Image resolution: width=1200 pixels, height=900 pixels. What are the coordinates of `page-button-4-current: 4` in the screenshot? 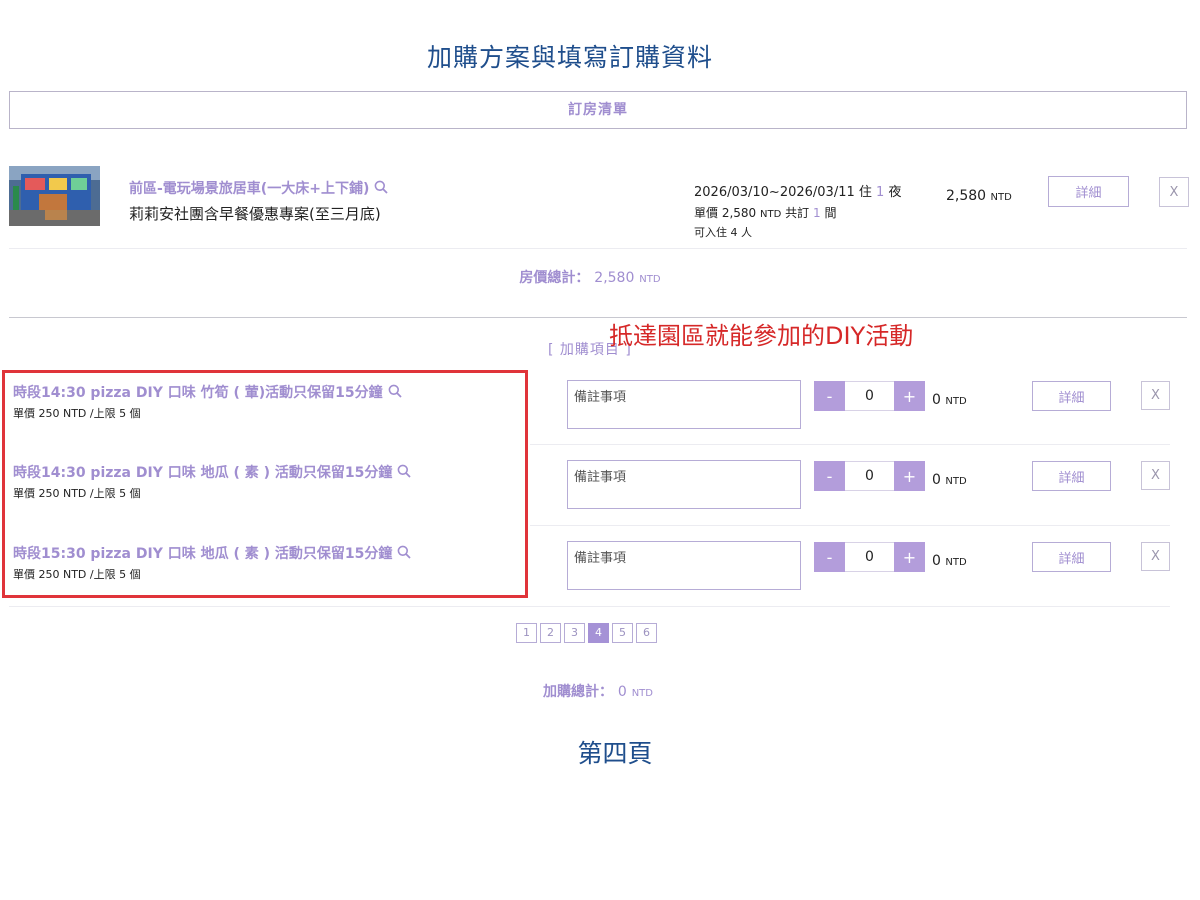 It's located at (598, 633).